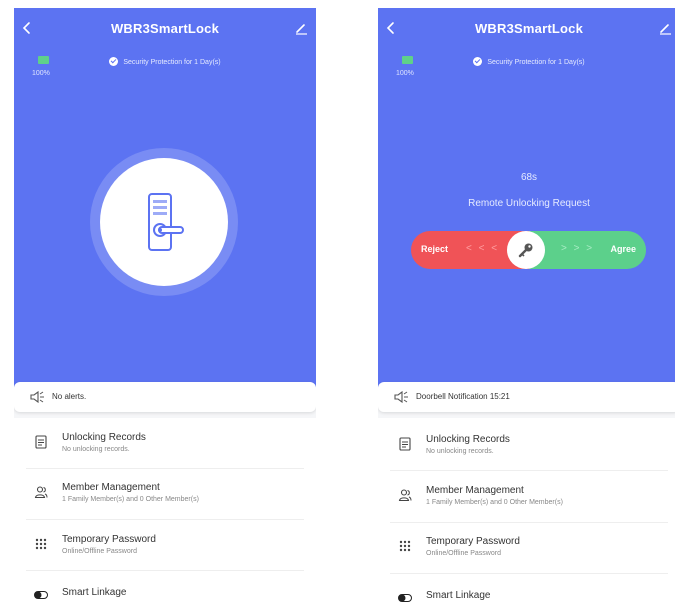 The image size is (675, 607). I want to click on countdown-timer: 68s, so click(529, 177).